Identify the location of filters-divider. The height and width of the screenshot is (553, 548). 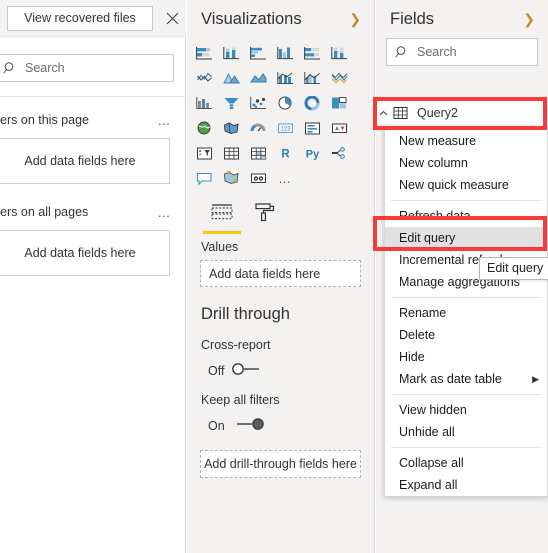
(93, 96).